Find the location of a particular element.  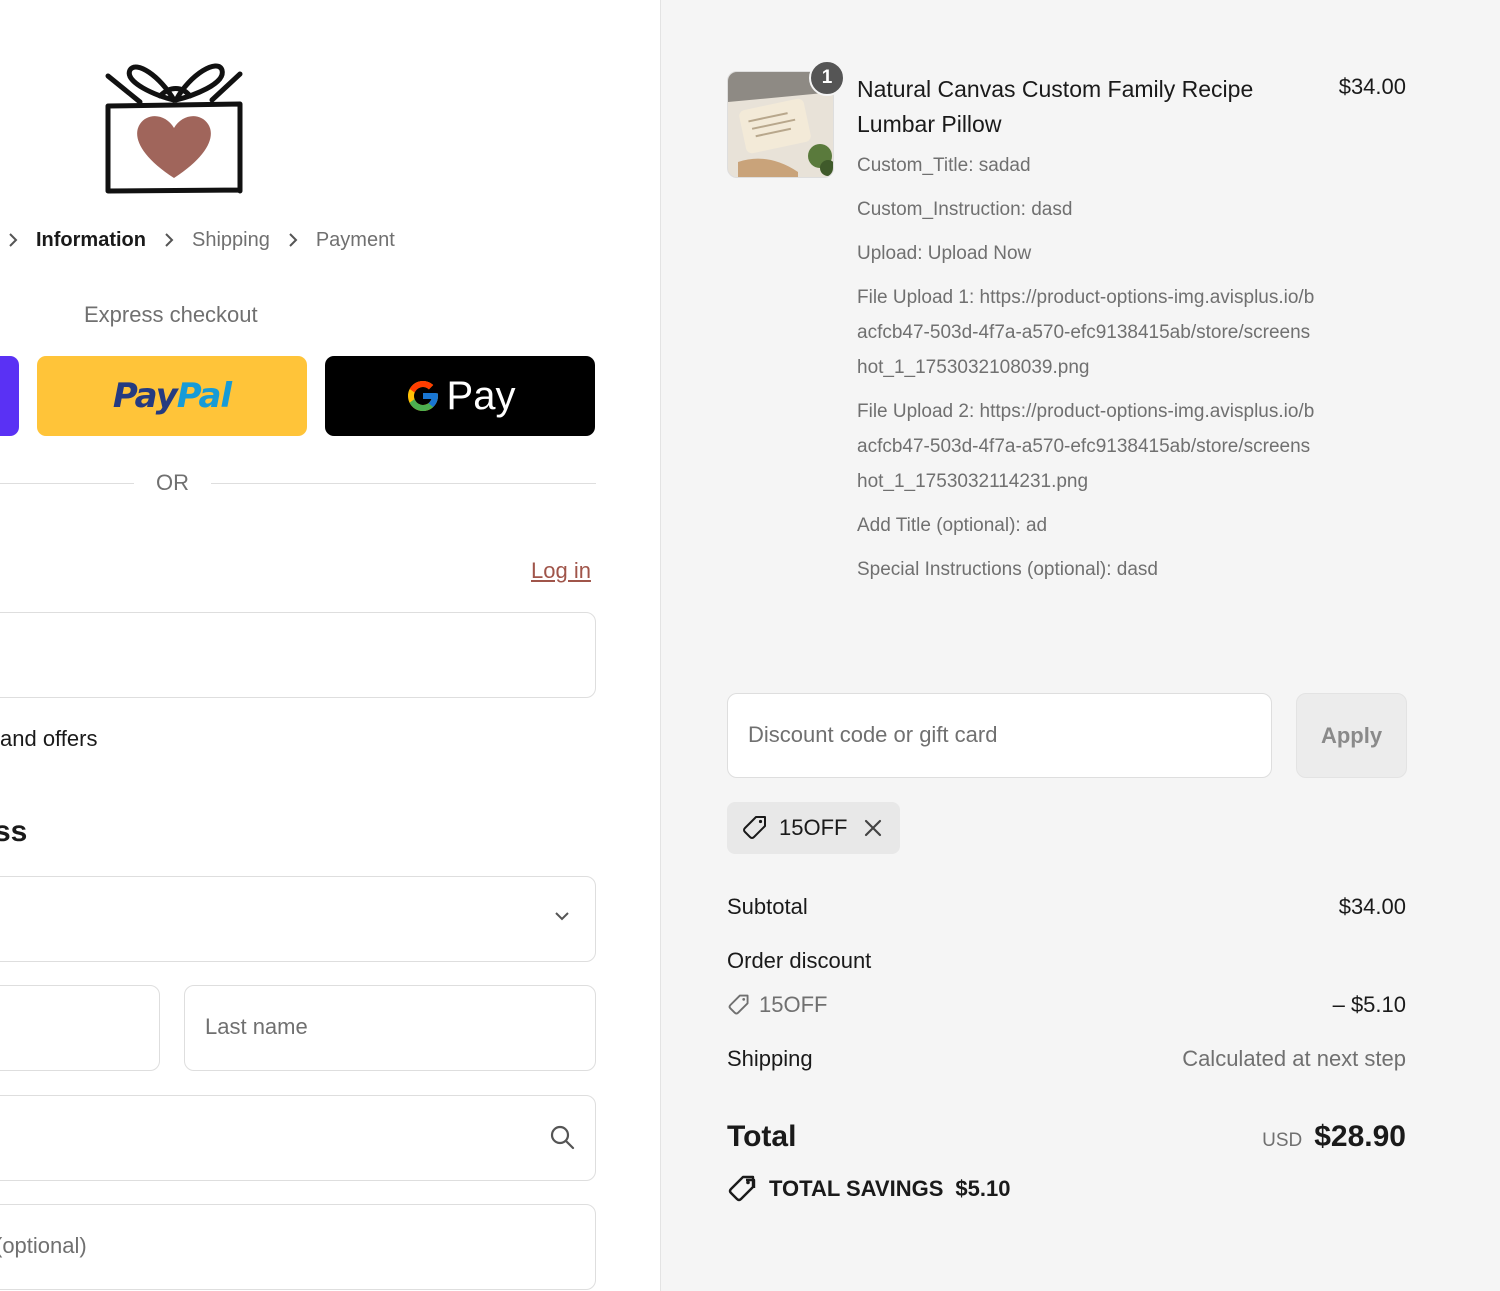

store-logo is located at coordinates (175, 128).